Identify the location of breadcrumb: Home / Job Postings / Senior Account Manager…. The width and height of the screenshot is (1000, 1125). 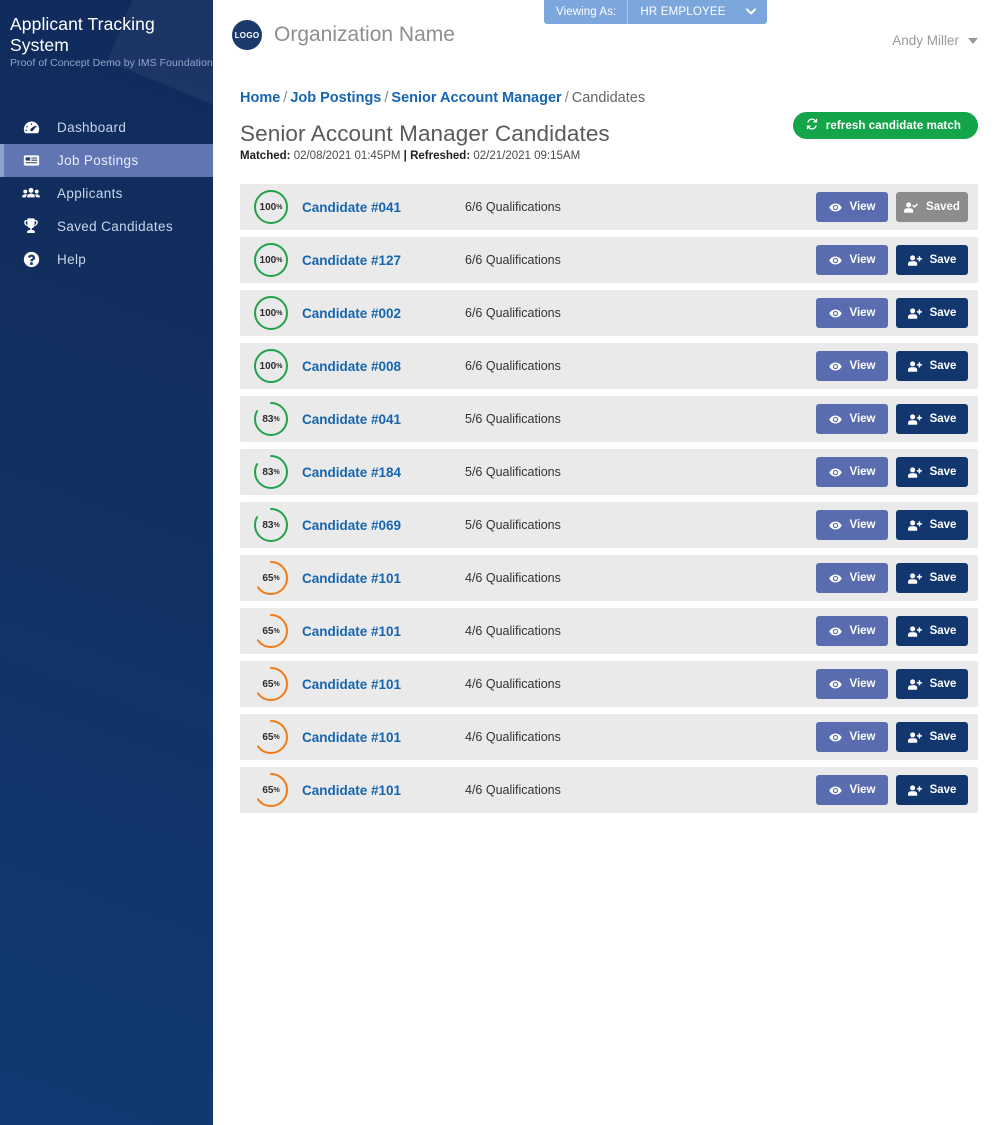
(606, 89).